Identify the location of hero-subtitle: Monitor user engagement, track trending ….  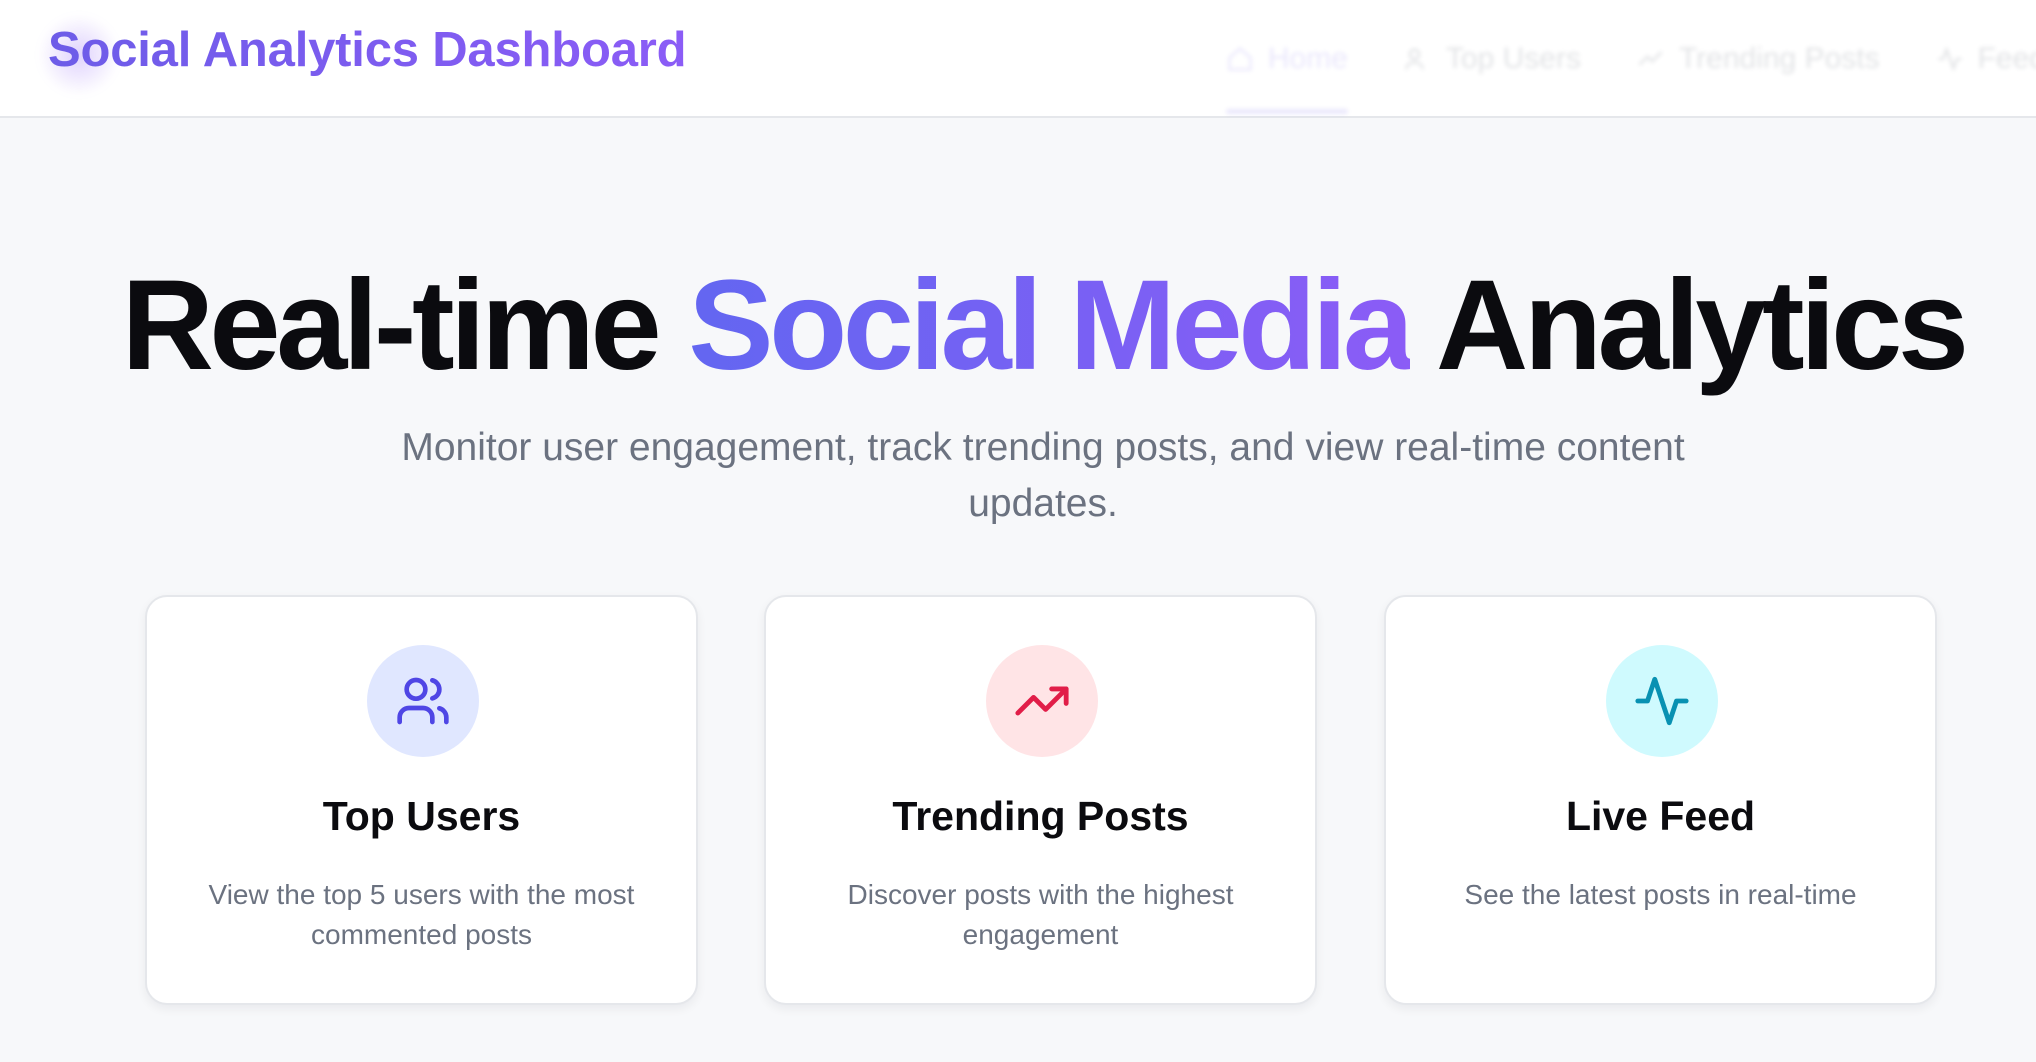
(1043, 475).